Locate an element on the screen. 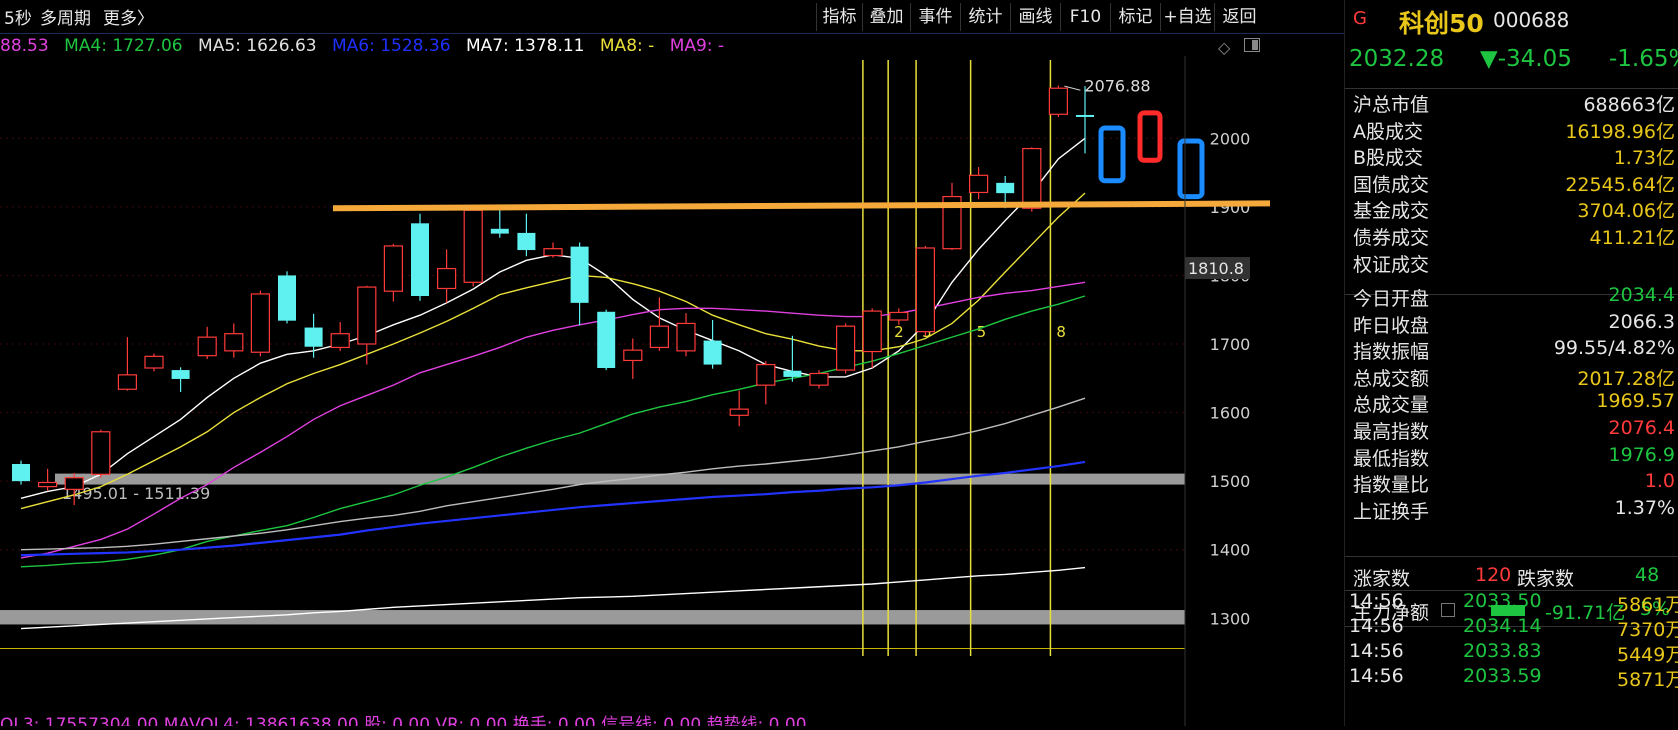 This screenshot has height=730, width=1678. stat-value: 1.73亿 is located at coordinates (1644, 158).